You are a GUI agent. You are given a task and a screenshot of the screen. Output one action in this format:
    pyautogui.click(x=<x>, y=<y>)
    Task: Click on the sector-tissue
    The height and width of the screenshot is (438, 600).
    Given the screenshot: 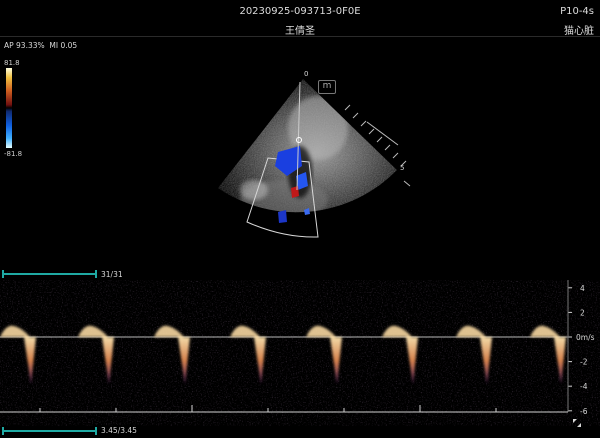 What is the action you would take?
    pyautogui.click(x=307, y=146)
    